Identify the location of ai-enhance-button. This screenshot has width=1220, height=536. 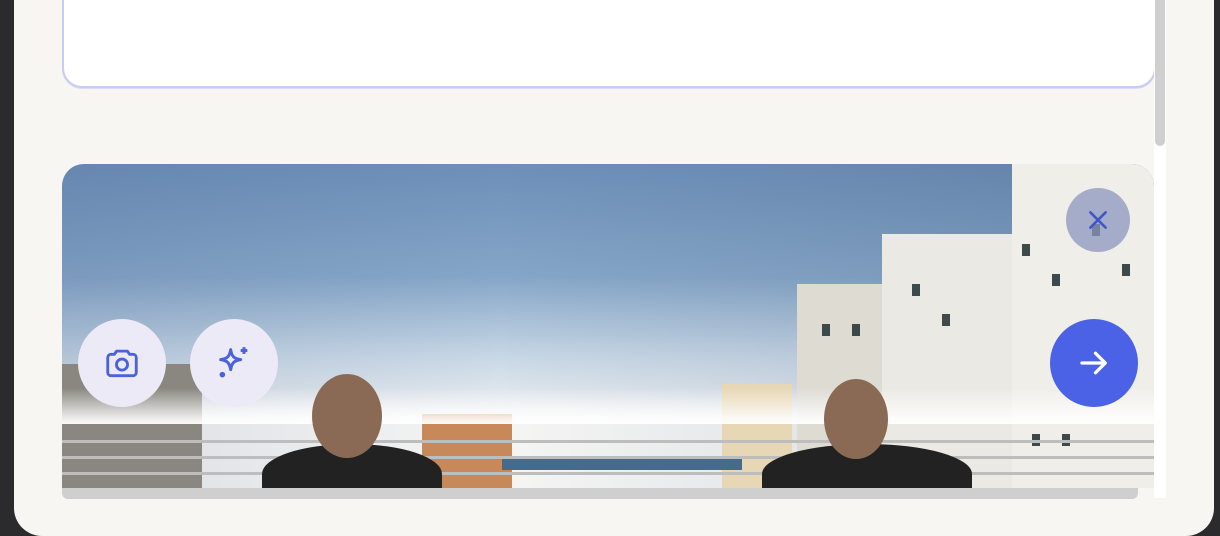
(234, 363).